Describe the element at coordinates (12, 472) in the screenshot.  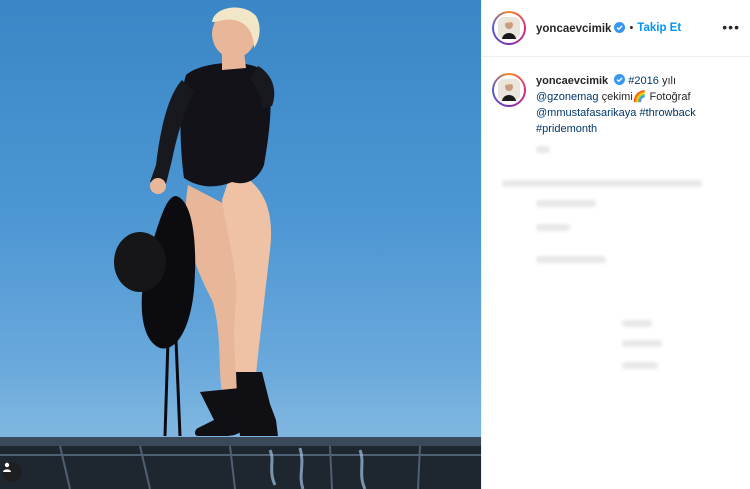
I see `user-tag-button` at that location.